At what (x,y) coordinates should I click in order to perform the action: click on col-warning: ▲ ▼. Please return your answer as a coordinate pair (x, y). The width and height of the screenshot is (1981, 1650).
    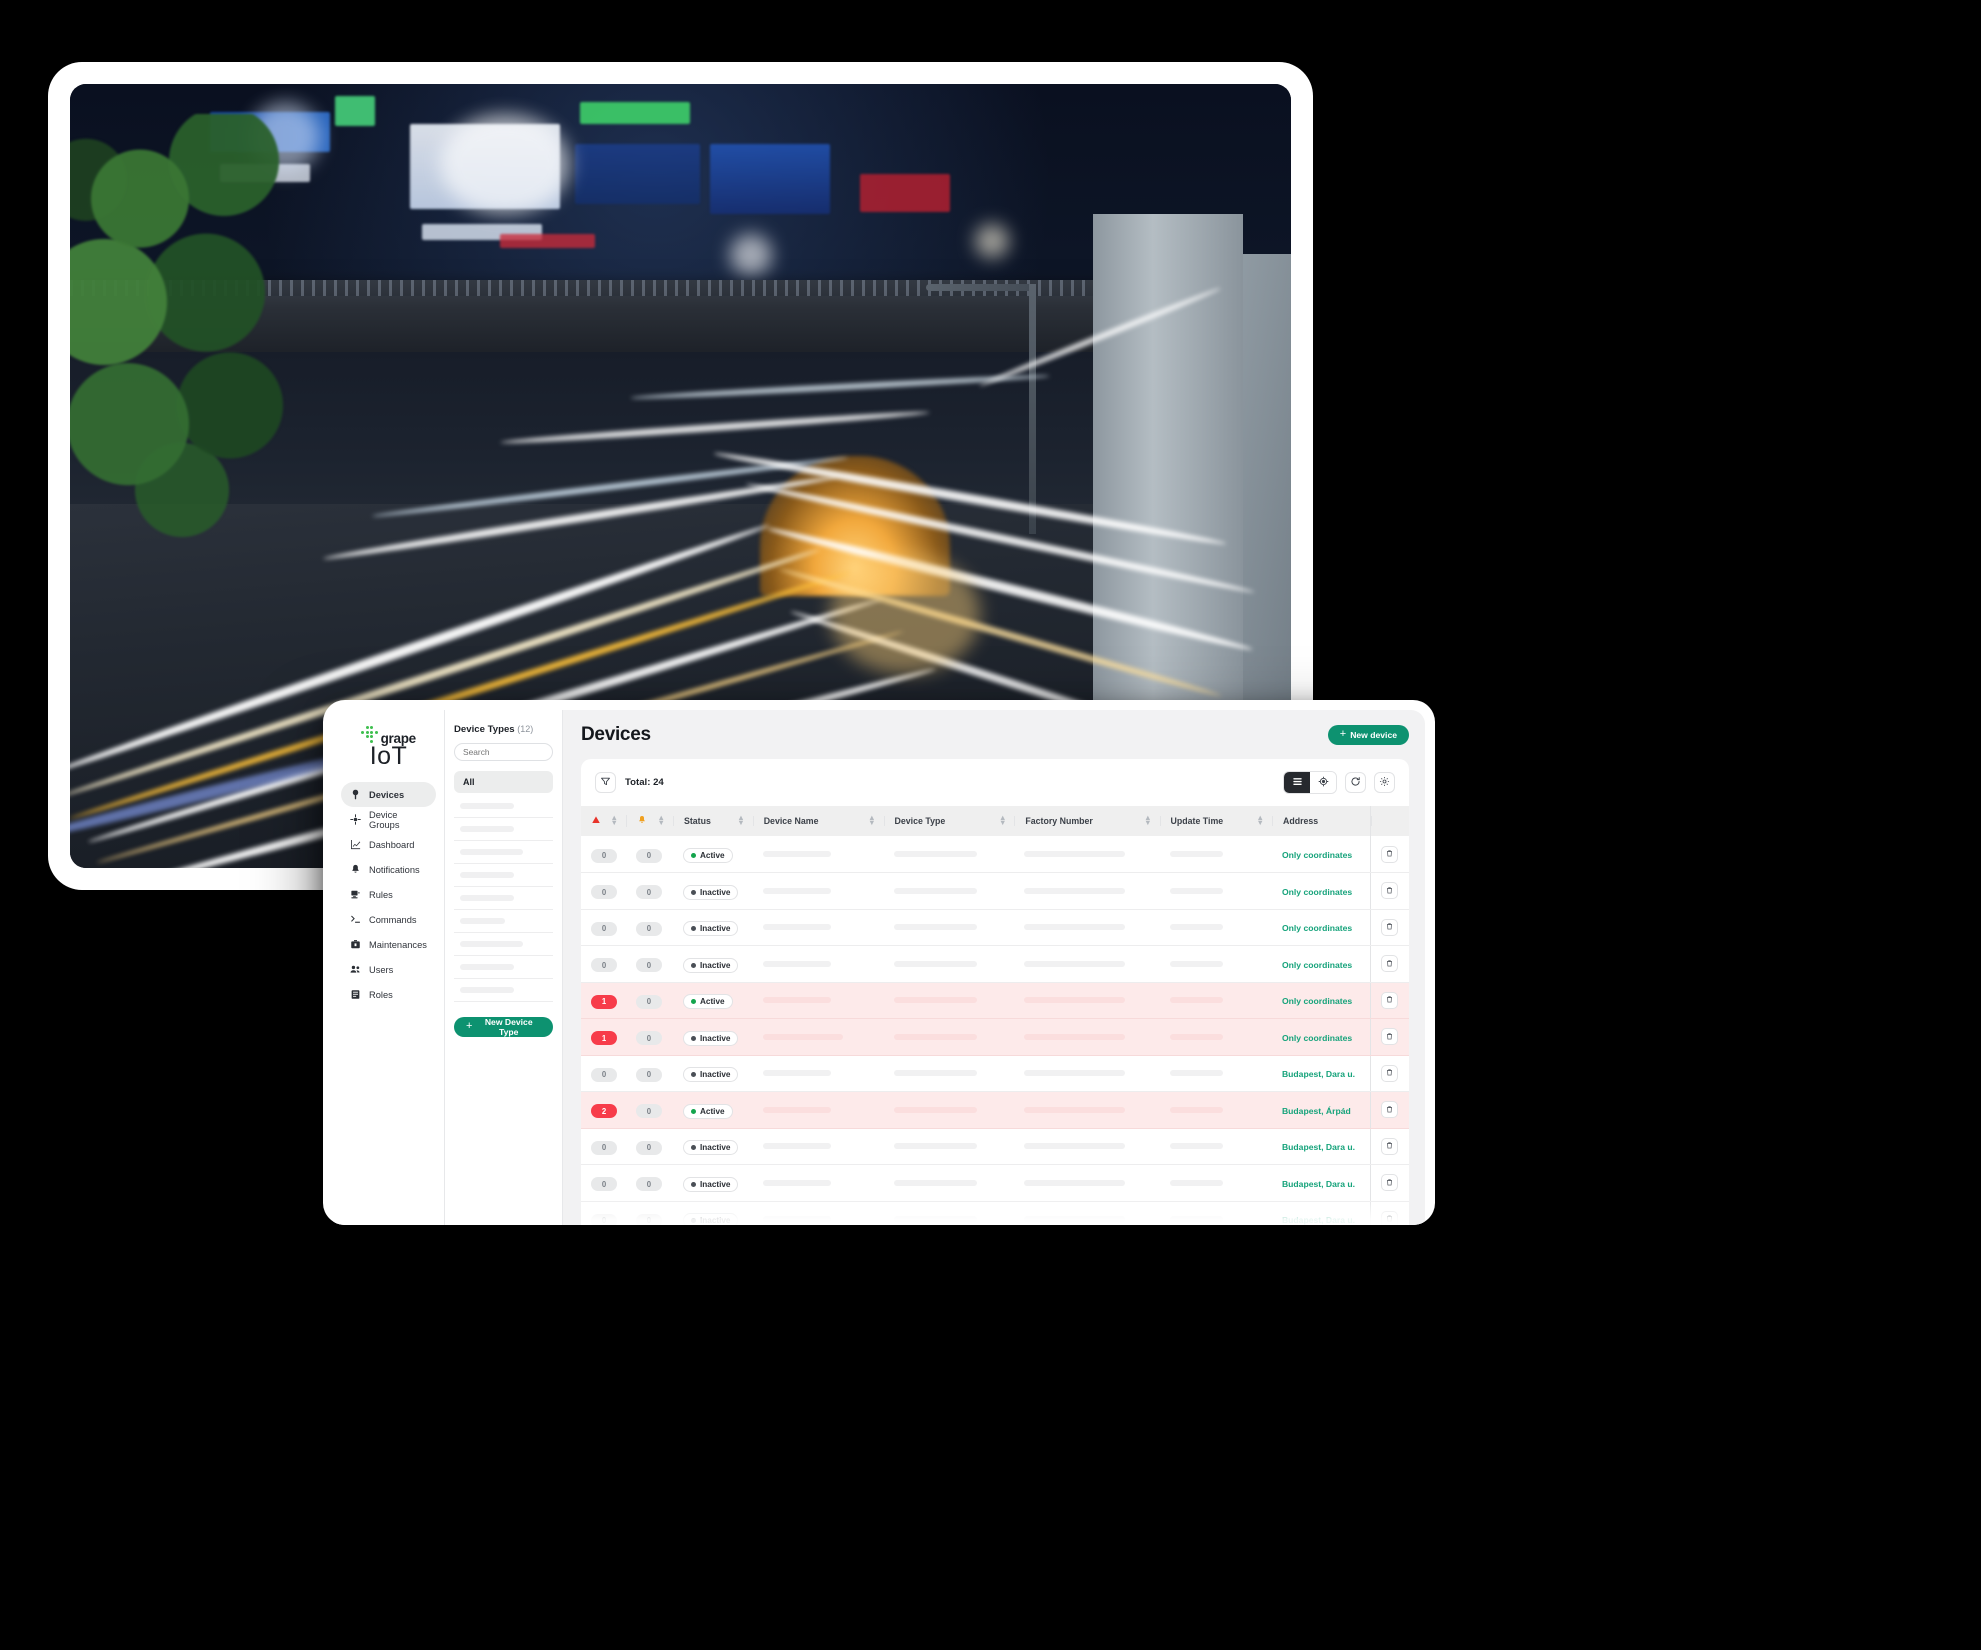
    Looking at the image, I should click on (649, 821).